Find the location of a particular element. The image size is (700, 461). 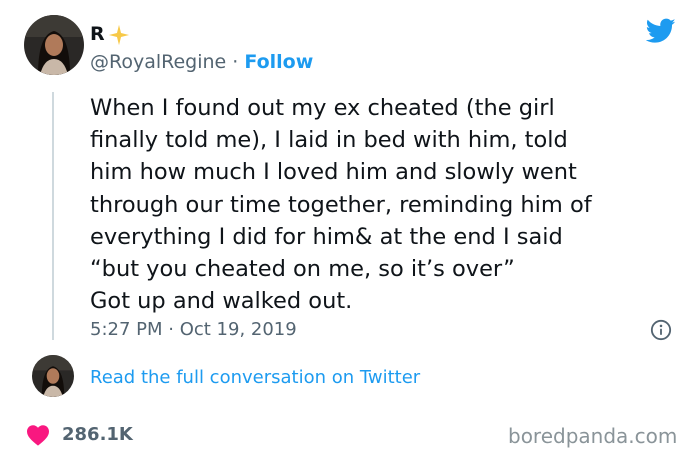

author-name: R is located at coordinates (97, 34).